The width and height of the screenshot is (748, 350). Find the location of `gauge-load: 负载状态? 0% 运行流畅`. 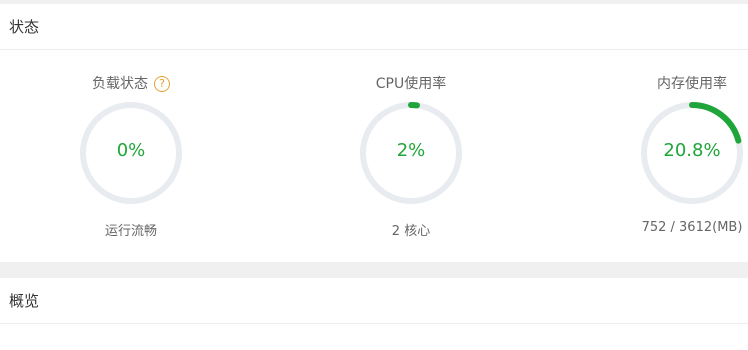

gauge-load: 负载状态? 0% 运行流畅 is located at coordinates (131, 155).